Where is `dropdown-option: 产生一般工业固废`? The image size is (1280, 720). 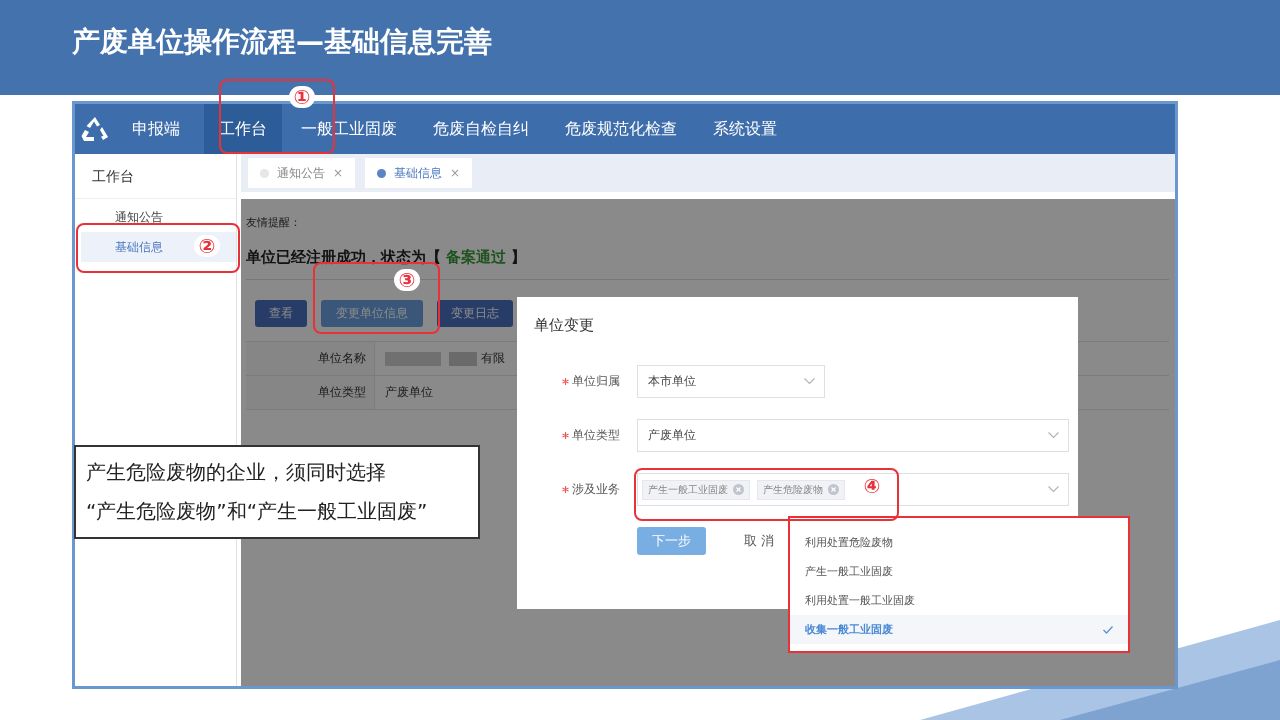 dropdown-option: 产生一般工业固废 is located at coordinates (959, 571).